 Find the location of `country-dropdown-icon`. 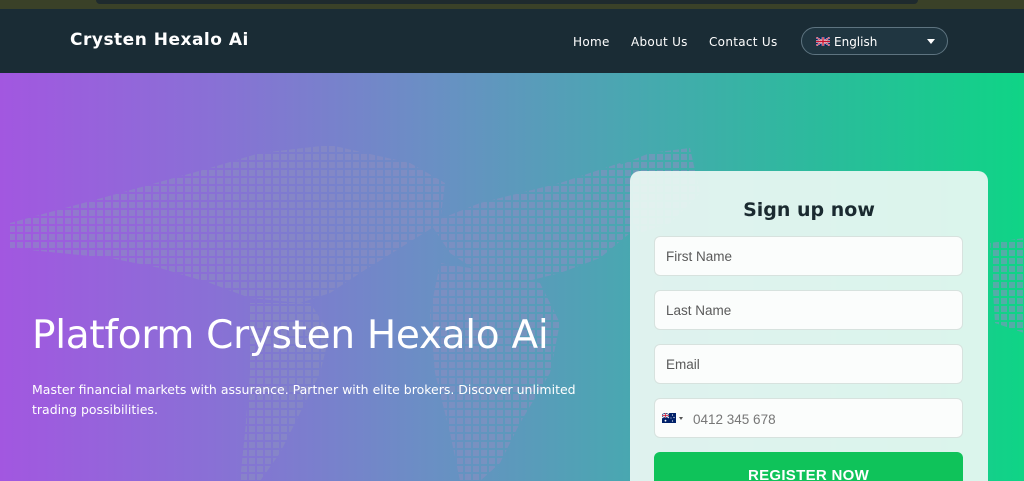

country-dropdown-icon is located at coordinates (681, 418).